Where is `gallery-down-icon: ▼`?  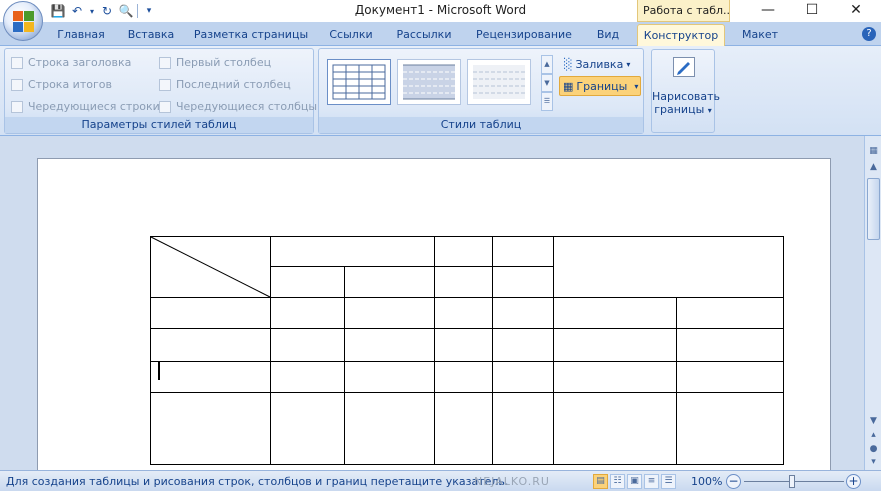 gallery-down-icon: ▼ is located at coordinates (547, 83).